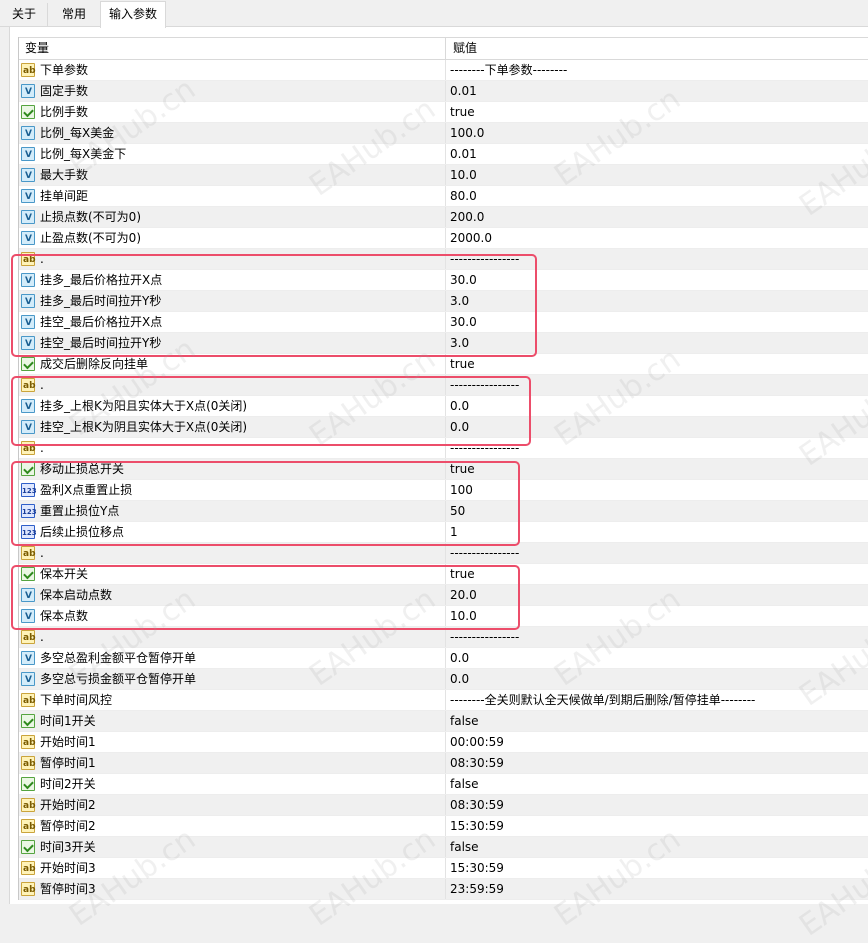  Describe the element at coordinates (445, 48) in the screenshot. I see `column-divider` at that location.